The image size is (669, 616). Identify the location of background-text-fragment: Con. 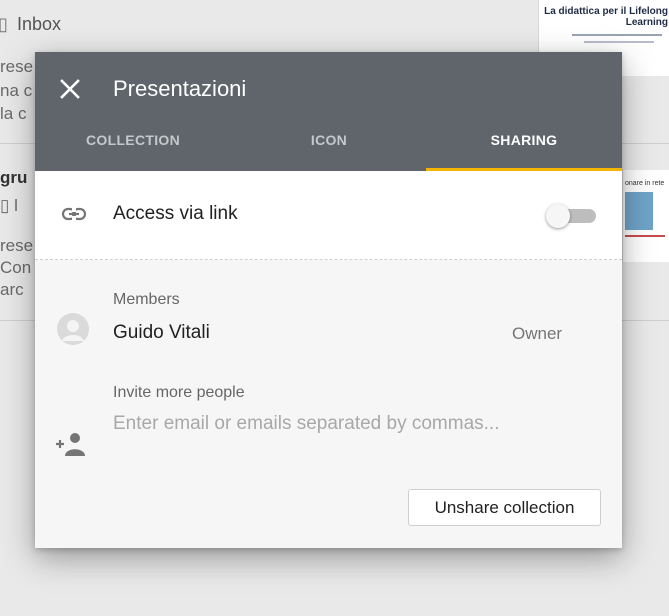
(16, 267).